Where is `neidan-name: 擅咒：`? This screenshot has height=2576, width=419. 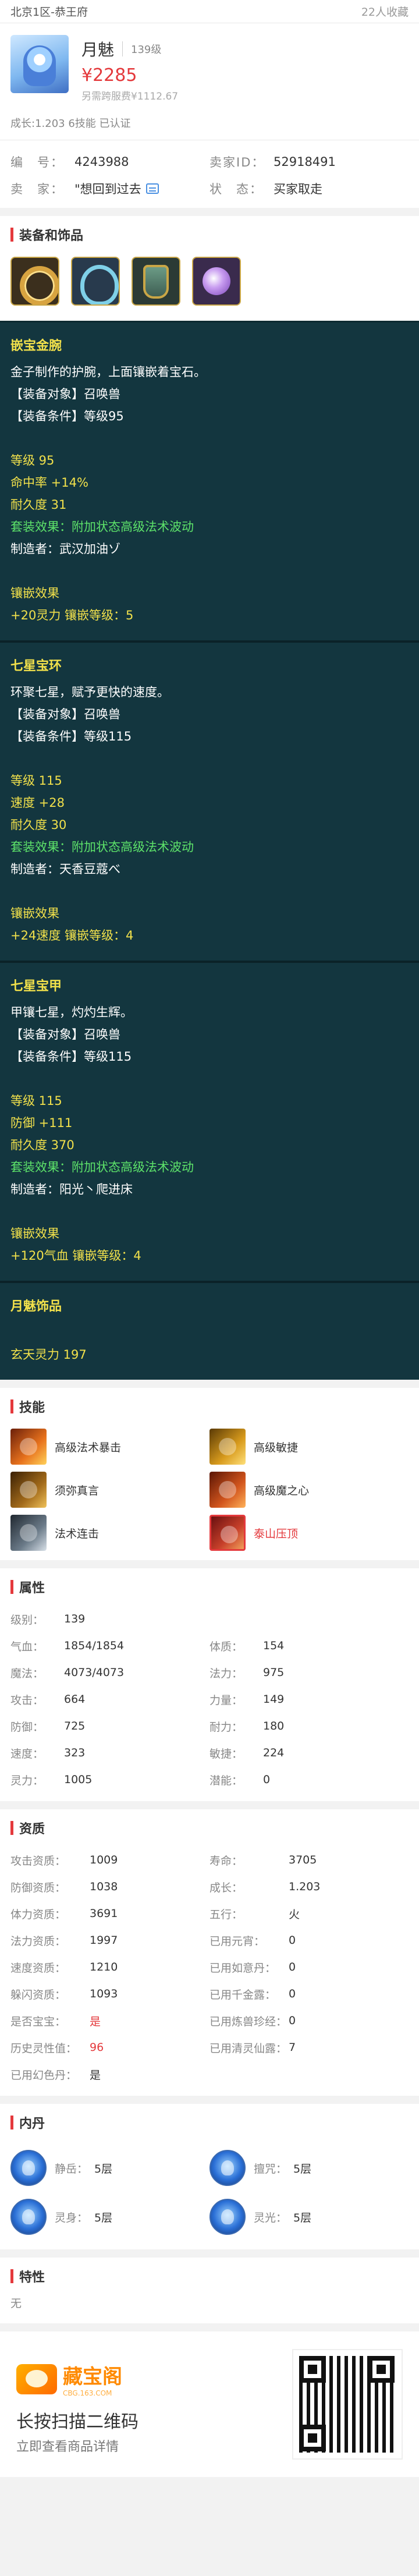 neidan-name: 擅咒： is located at coordinates (270, 2168).